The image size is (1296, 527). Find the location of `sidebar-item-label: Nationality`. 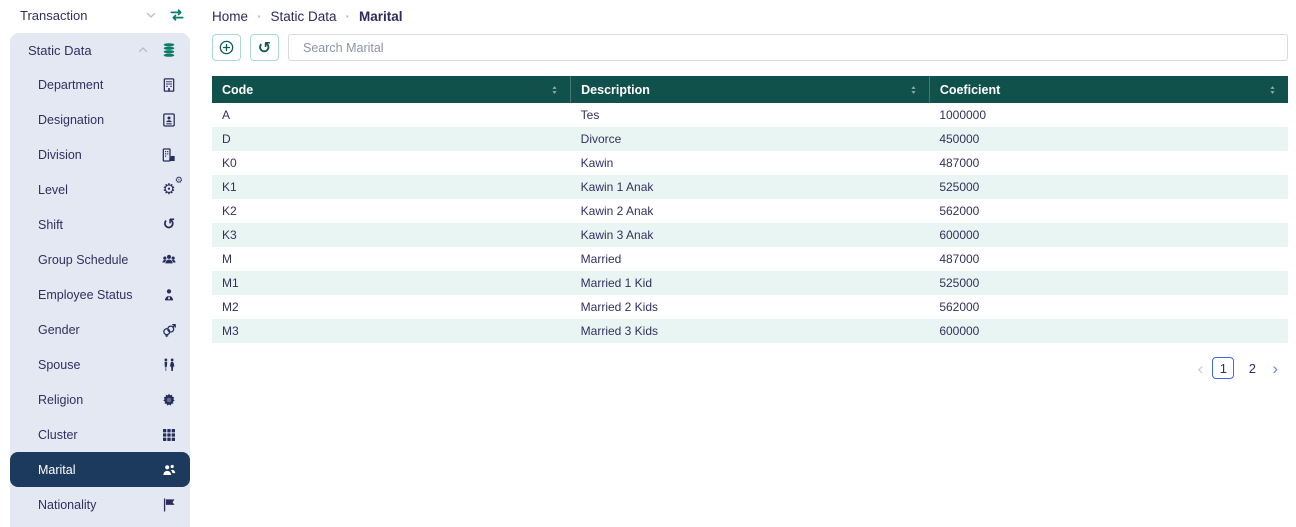

sidebar-item-label: Nationality is located at coordinates (67, 504).